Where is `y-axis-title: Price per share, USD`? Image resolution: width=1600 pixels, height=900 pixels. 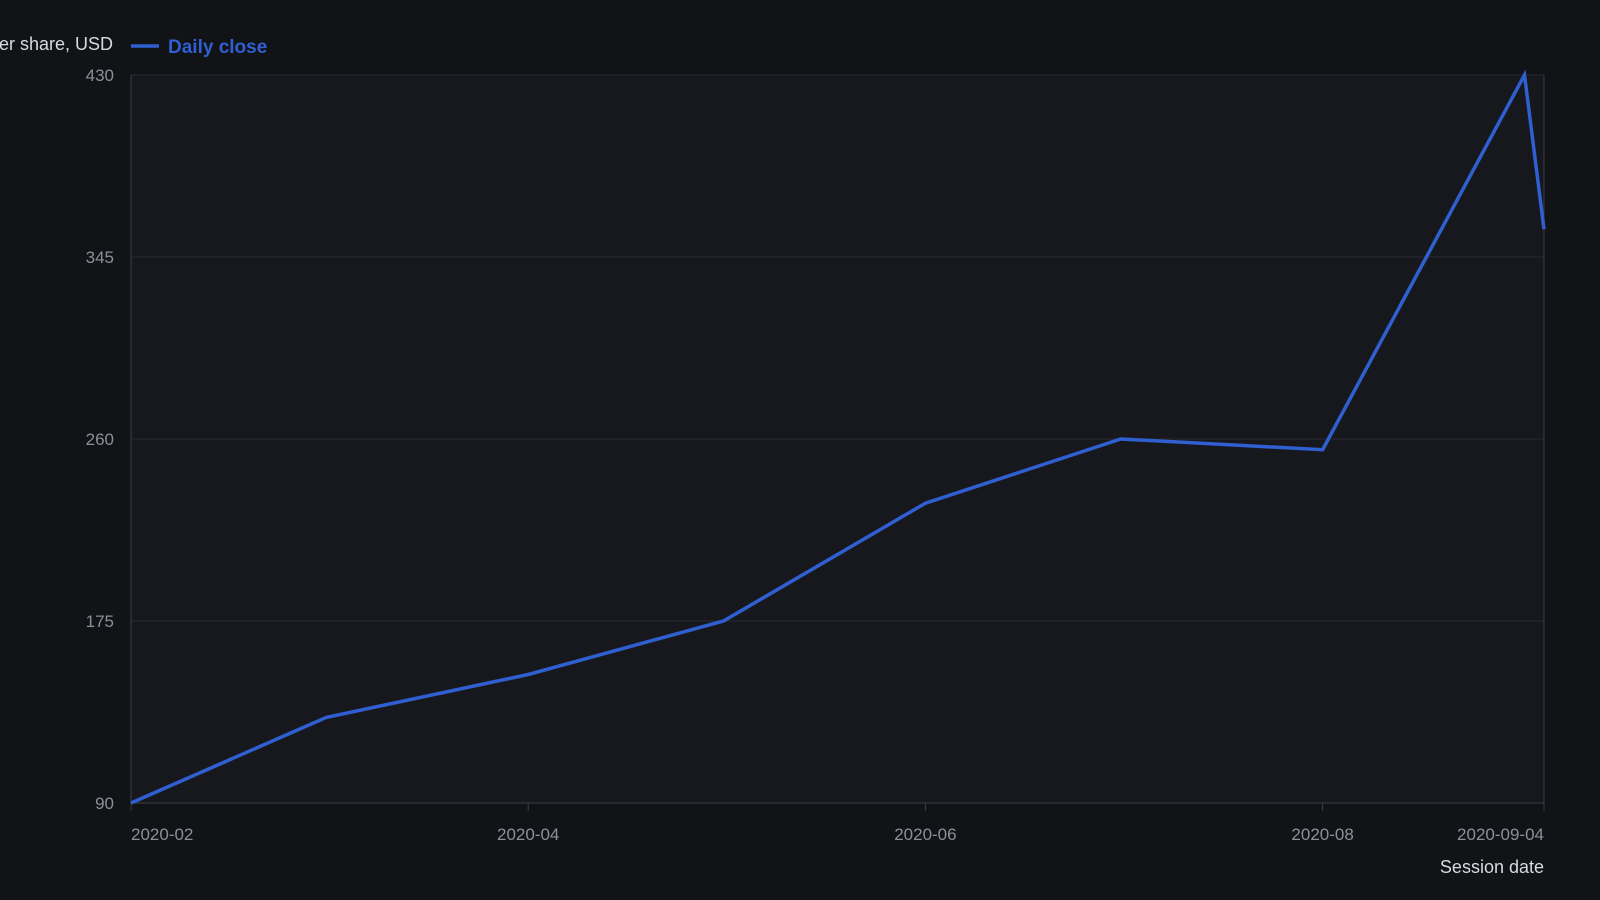
y-axis-title: Price per share, USD is located at coordinates (56, 44).